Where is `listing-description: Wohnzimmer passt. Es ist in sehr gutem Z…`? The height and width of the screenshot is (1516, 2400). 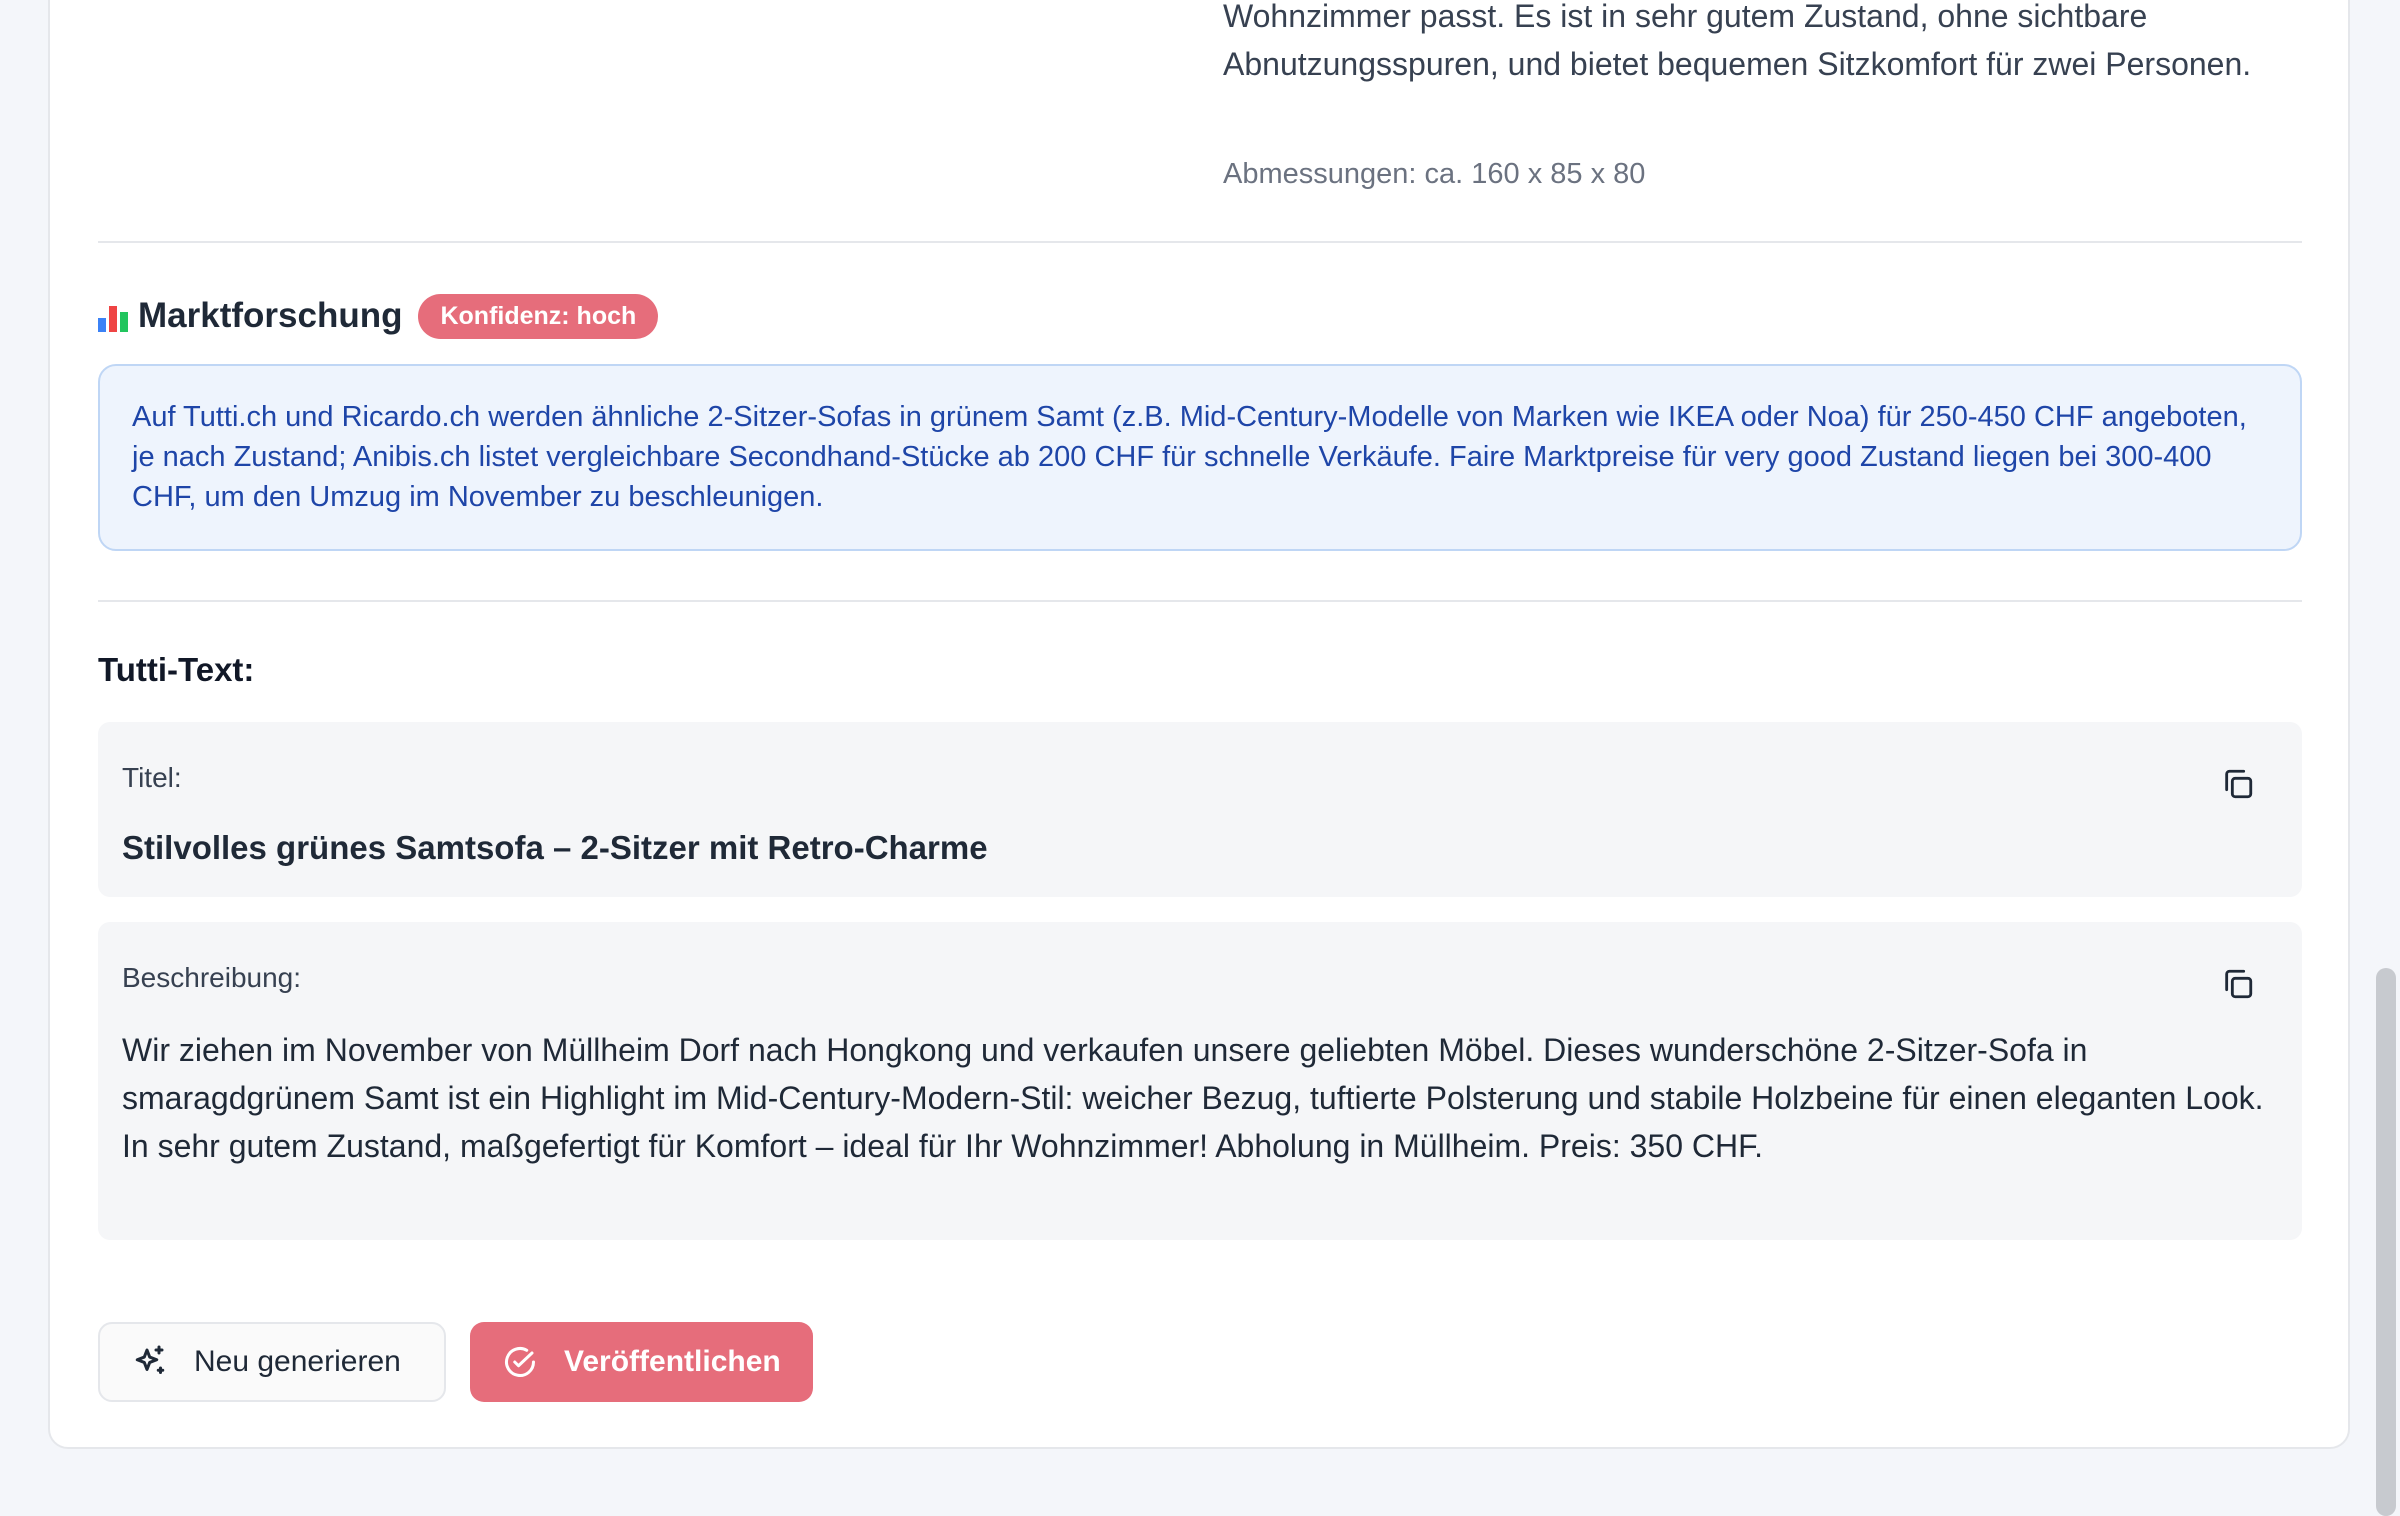
listing-description: Wohnzimmer passt. Es ist in sehr gutem Z… is located at coordinates (1737, 41).